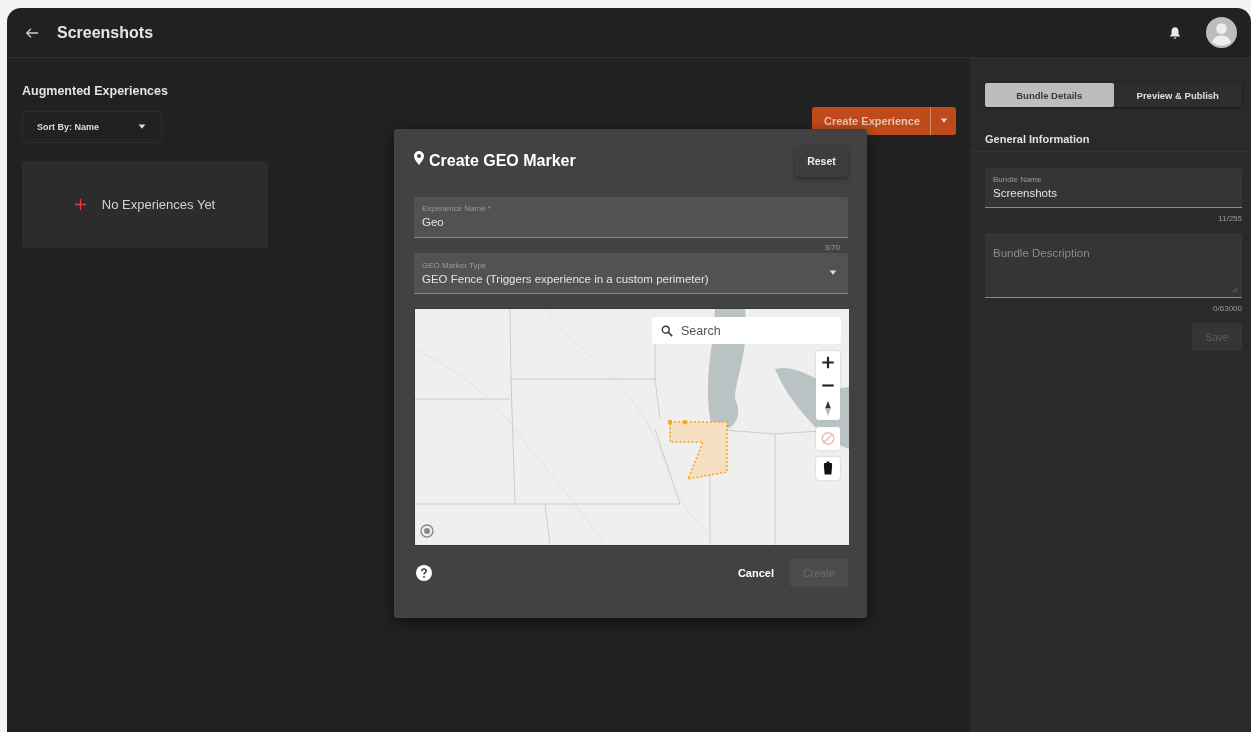  Describe the element at coordinates (92, 127) in the screenshot. I see `sort-dropdown: Sort By: Name` at that location.